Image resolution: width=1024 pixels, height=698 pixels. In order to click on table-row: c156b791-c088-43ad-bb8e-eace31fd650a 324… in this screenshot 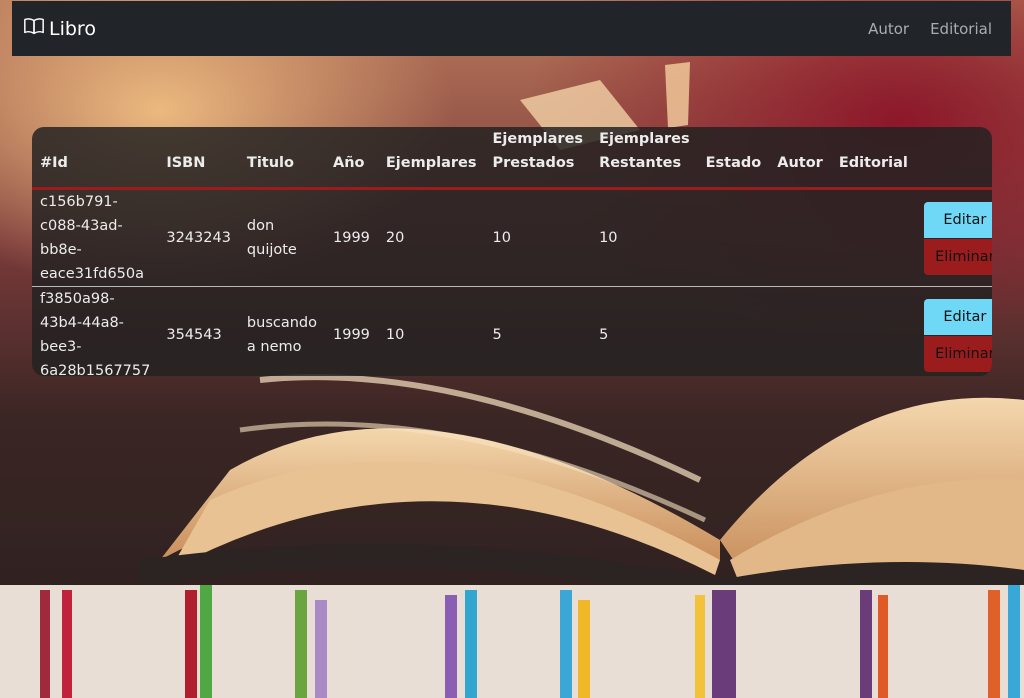, I will do `click(512, 237)`.